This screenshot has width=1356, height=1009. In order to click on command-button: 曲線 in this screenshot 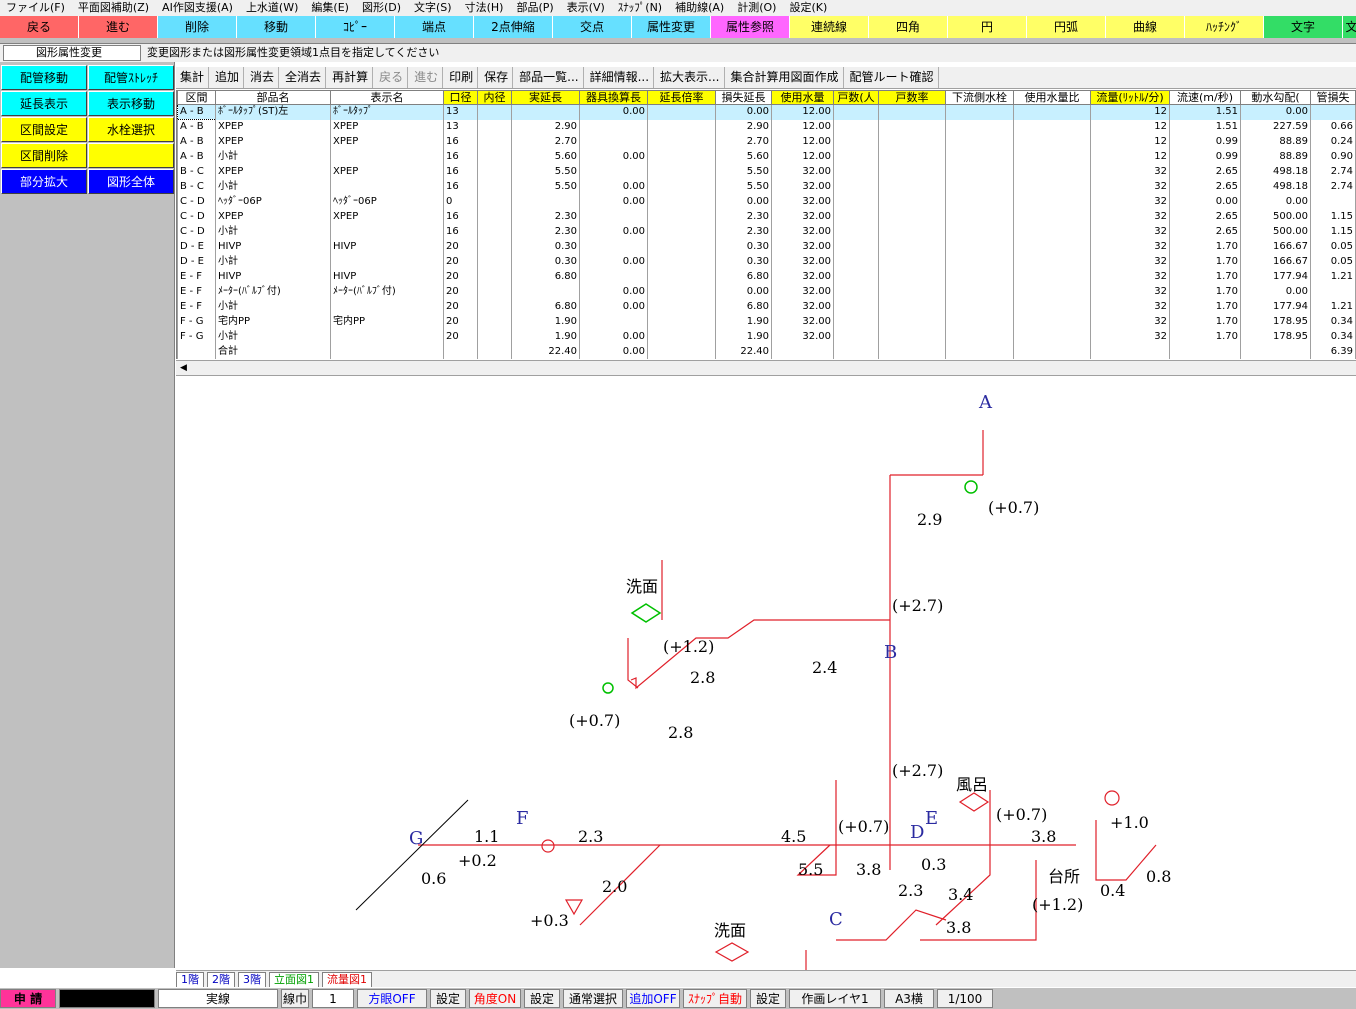, I will do `click(1145, 27)`.